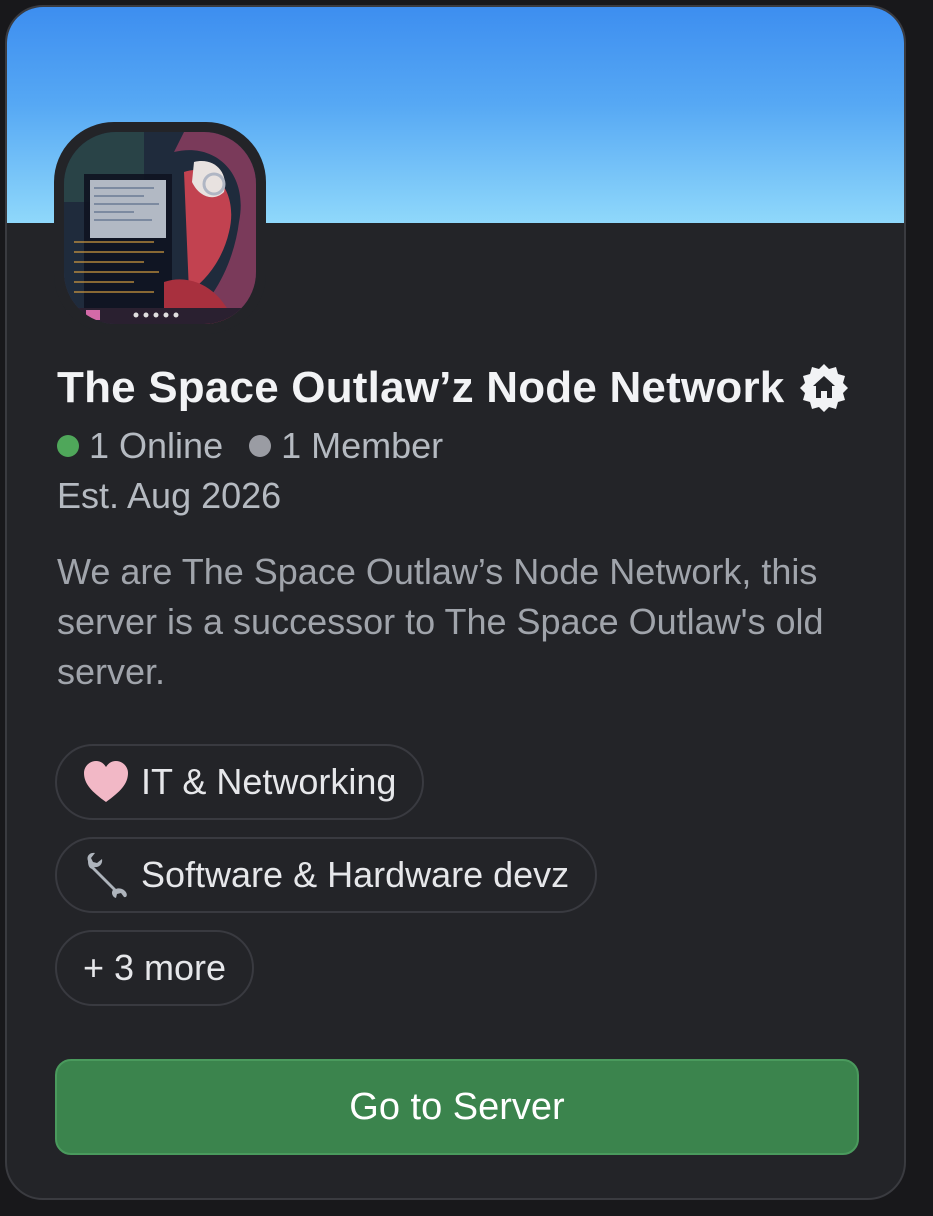  Describe the element at coordinates (824, 388) in the screenshot. I see `community-home-icon` at that location.